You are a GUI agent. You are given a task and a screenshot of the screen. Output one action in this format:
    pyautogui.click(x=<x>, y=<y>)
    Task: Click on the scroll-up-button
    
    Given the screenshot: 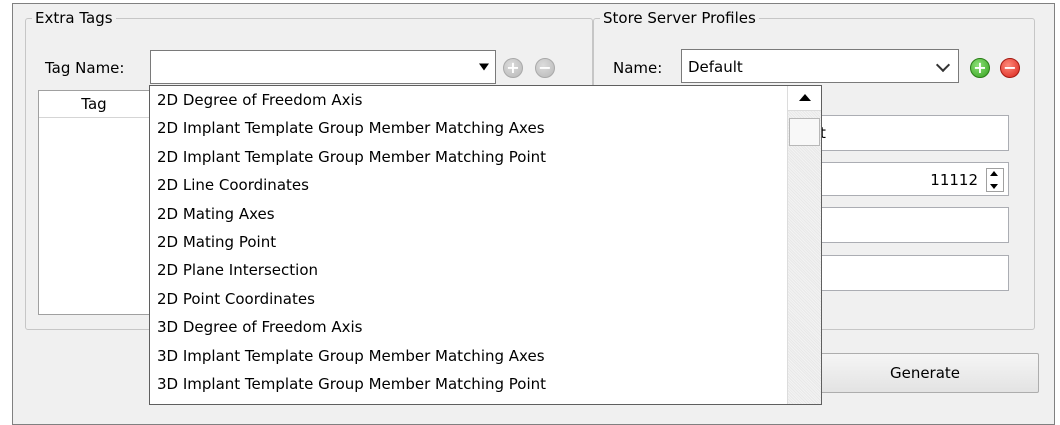 What is the action you would take?
    pyautogui.click(x=804, y=98)
    